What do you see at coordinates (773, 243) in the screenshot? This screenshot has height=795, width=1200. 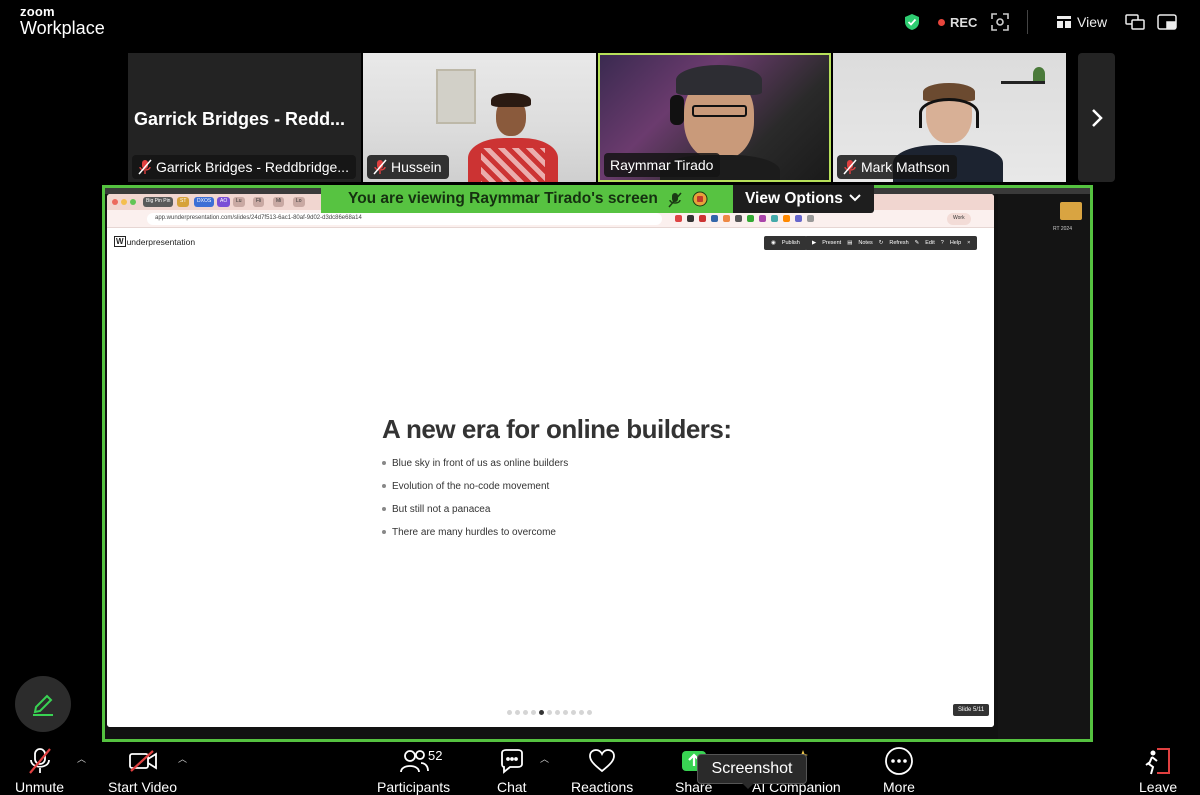 I see `eye-icon: ◉` at bounding box center [773, 243].